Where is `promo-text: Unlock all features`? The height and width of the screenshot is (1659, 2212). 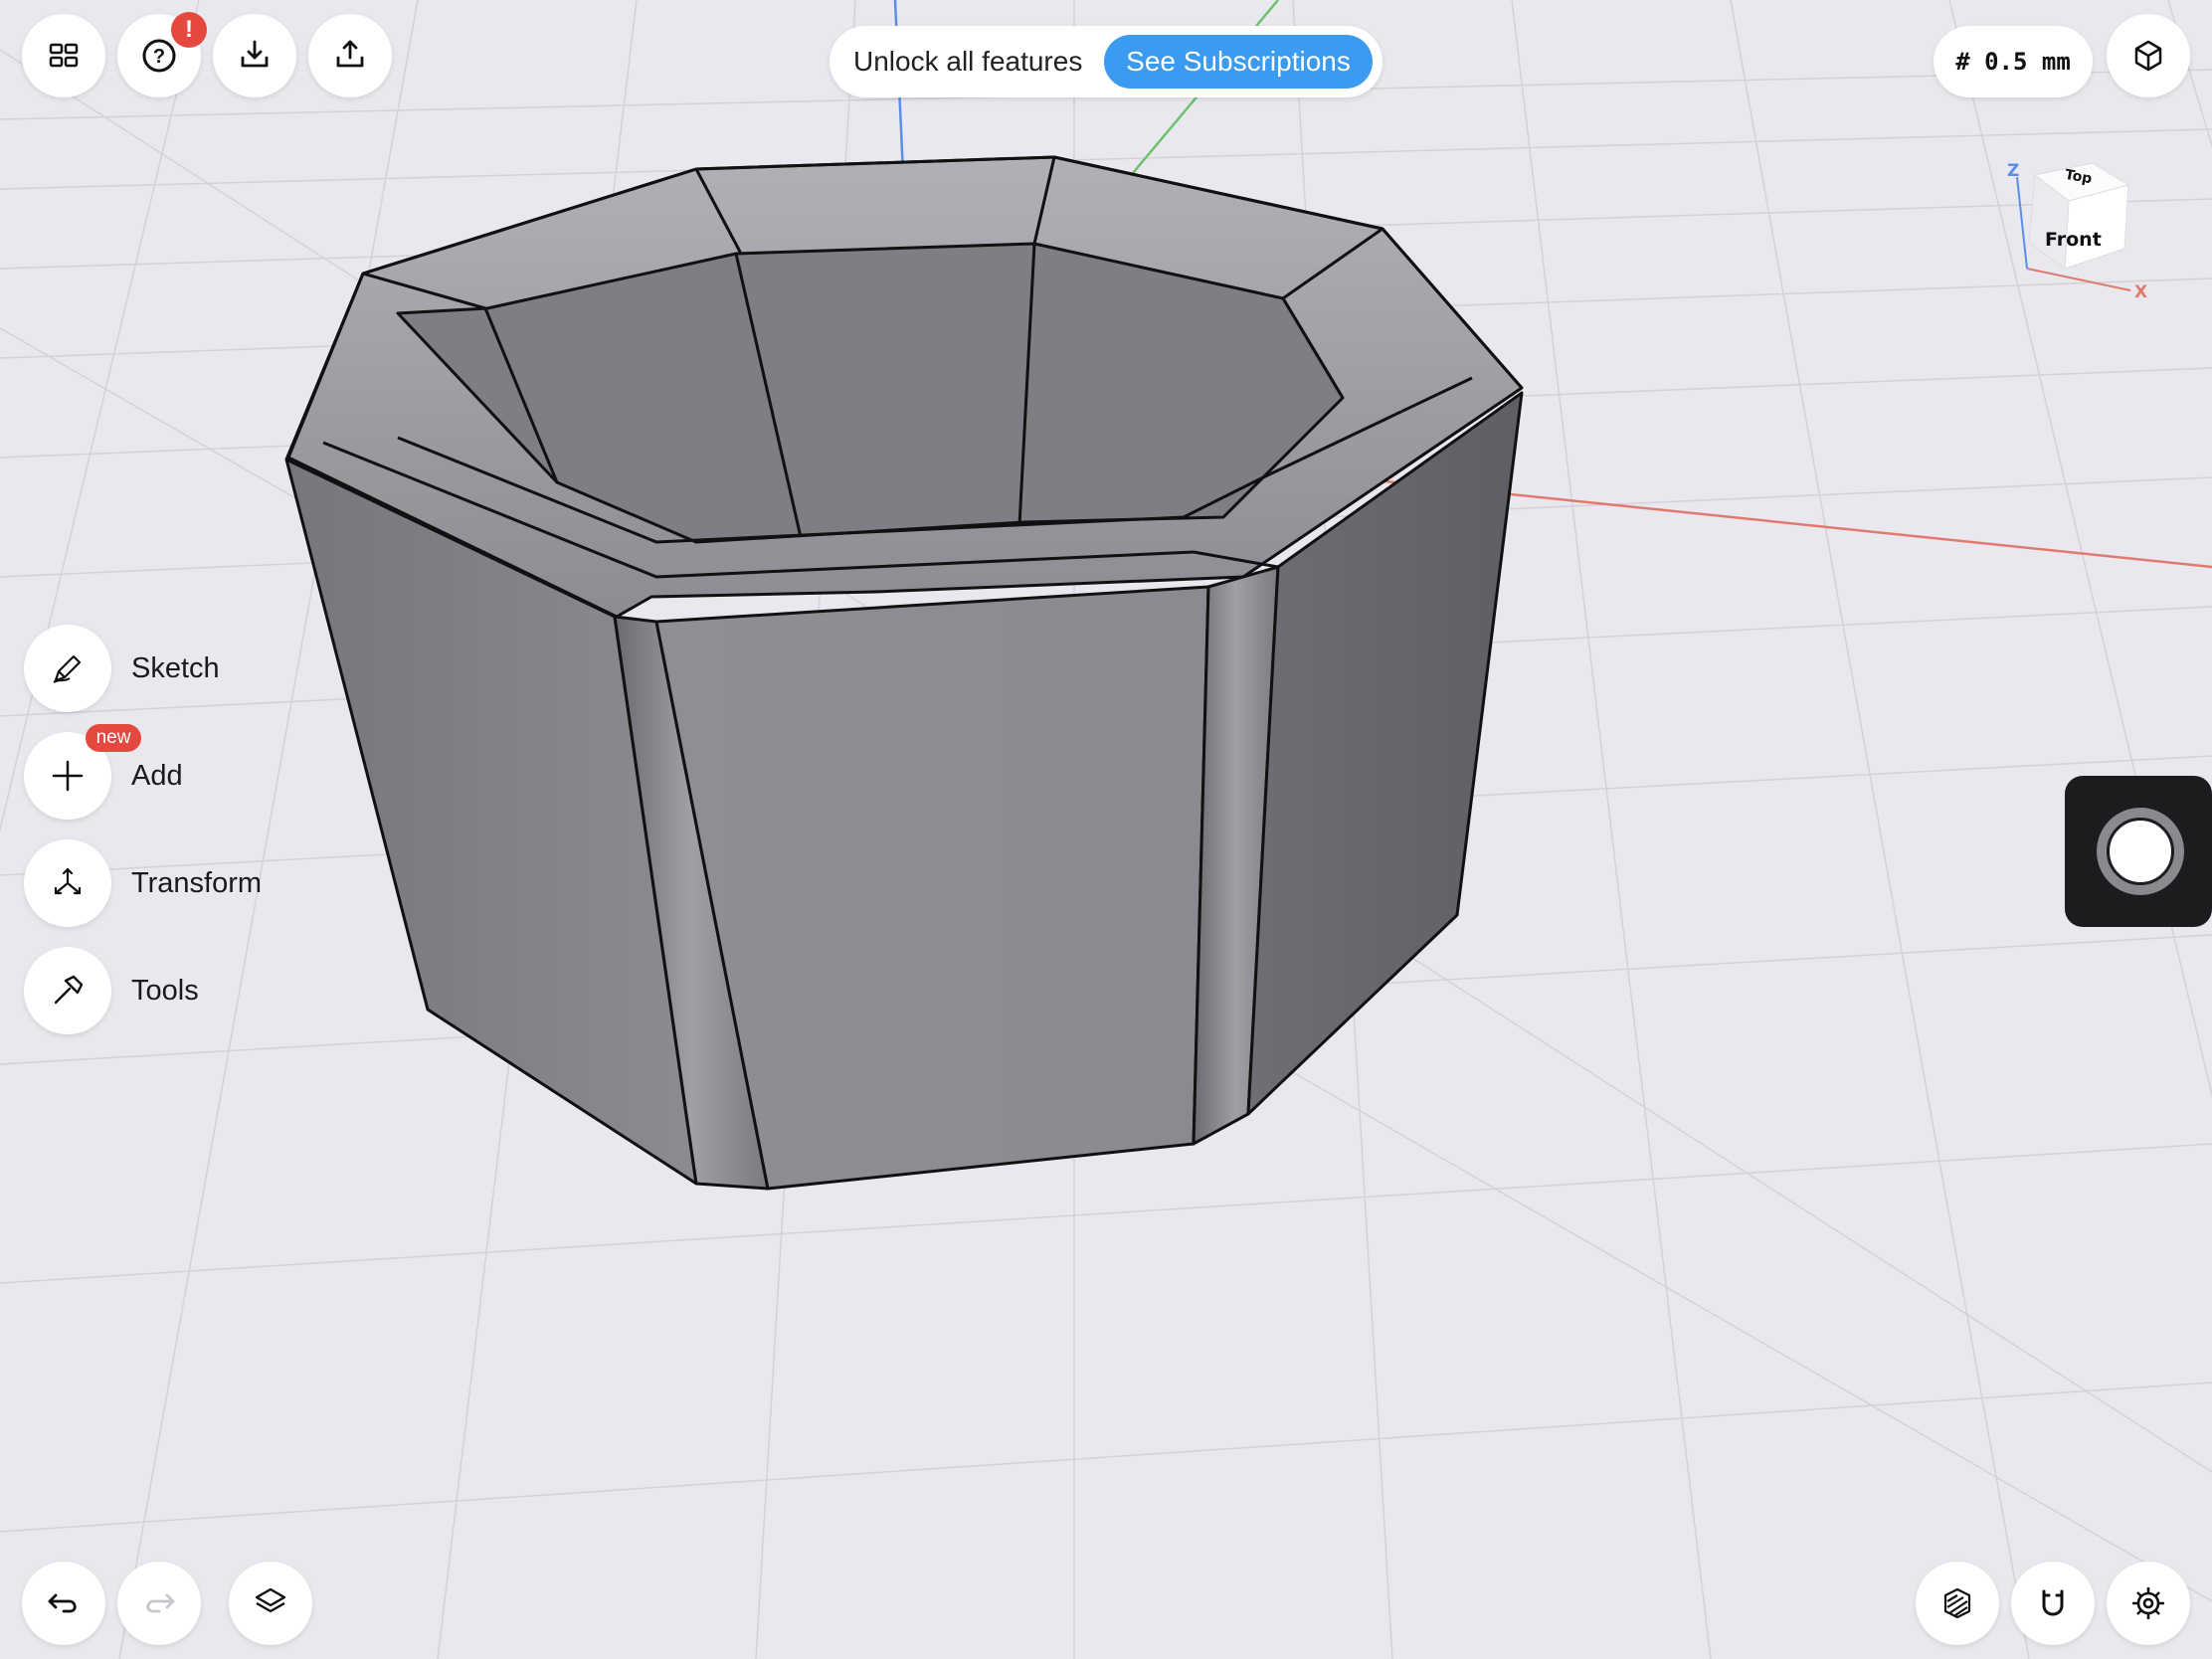 promo-text: Unlock all features is located at coordinates (968, 61).